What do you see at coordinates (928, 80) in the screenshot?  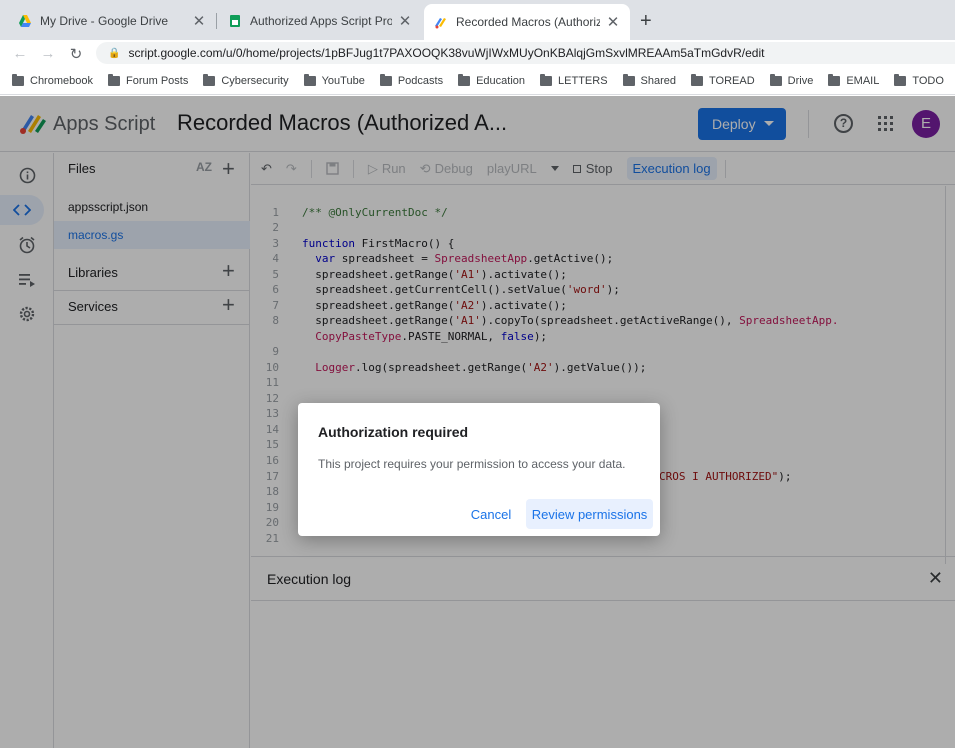 I see `bookmark-label: TODO` at bounding box center [928, 80].